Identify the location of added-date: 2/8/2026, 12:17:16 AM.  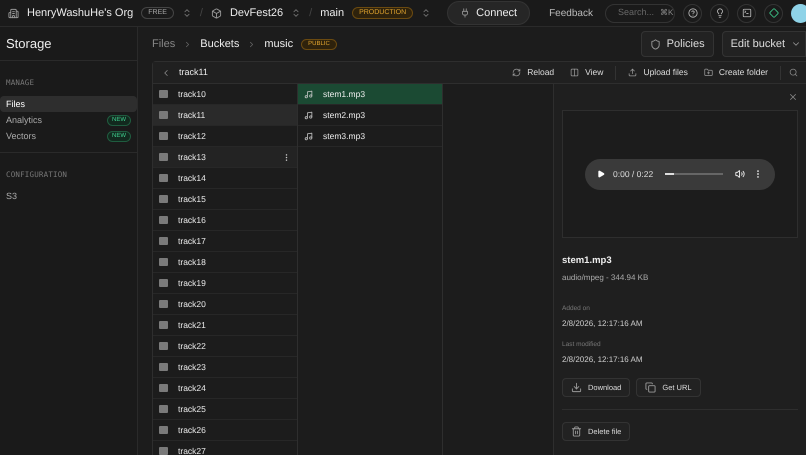
(603, 324).